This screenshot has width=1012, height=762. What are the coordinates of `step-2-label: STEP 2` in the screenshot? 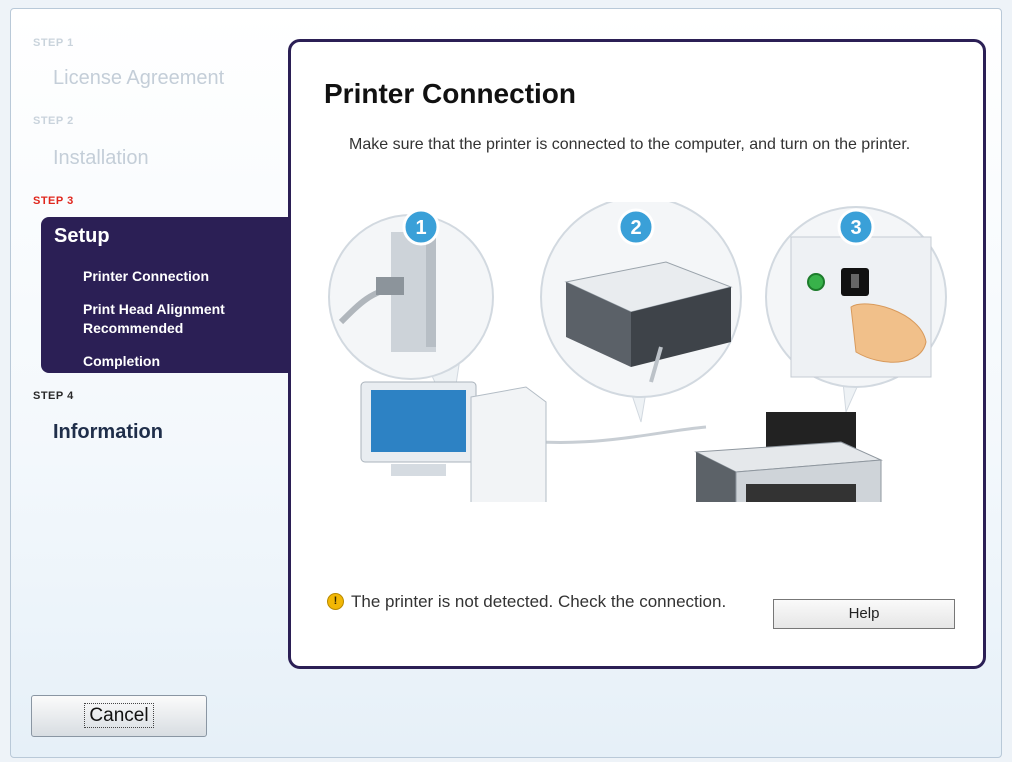 It's located at (53, 121).